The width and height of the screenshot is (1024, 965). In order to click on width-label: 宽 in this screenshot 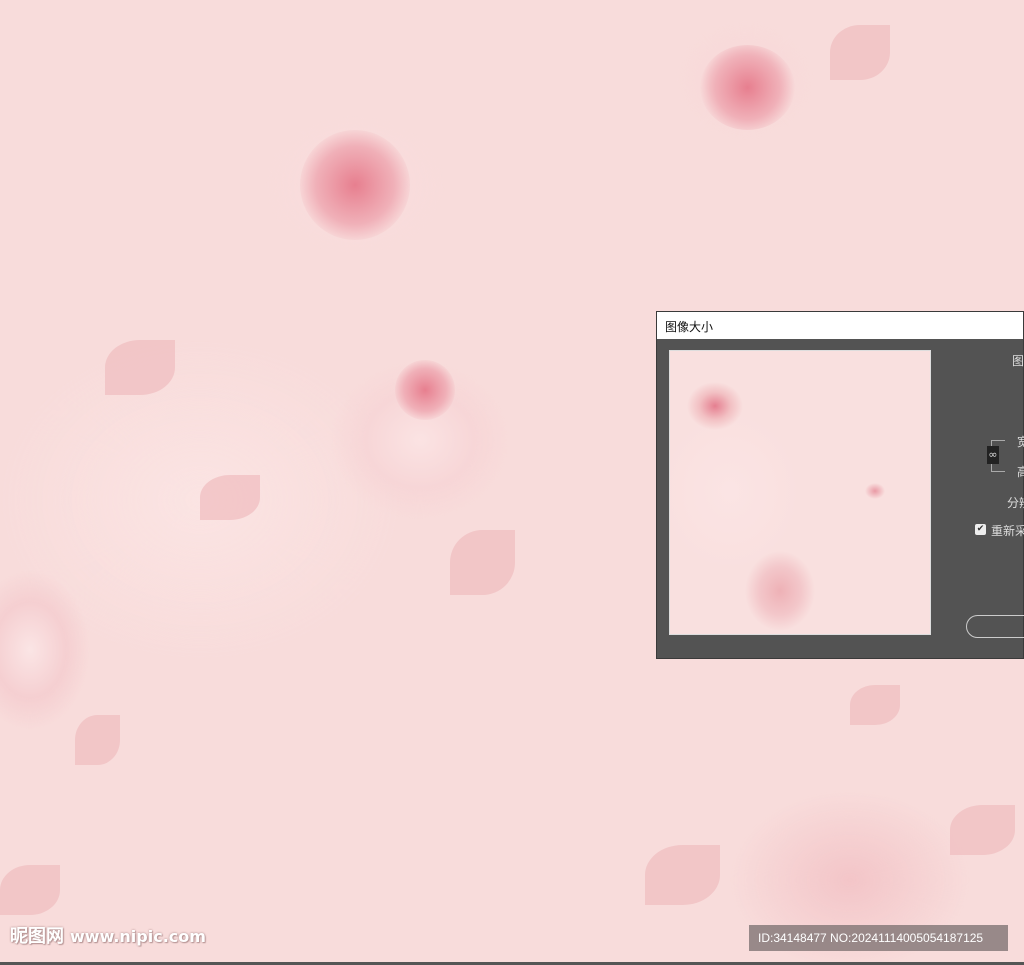, I will do `click(1020, 442)`.